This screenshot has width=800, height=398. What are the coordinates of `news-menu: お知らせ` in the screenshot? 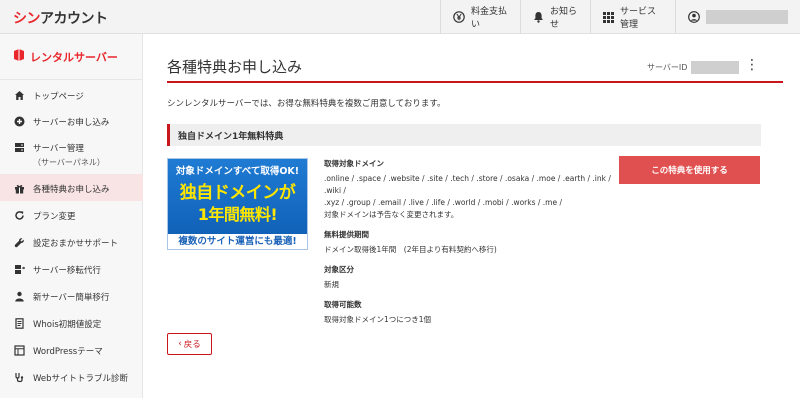 It's located at (555, 17).